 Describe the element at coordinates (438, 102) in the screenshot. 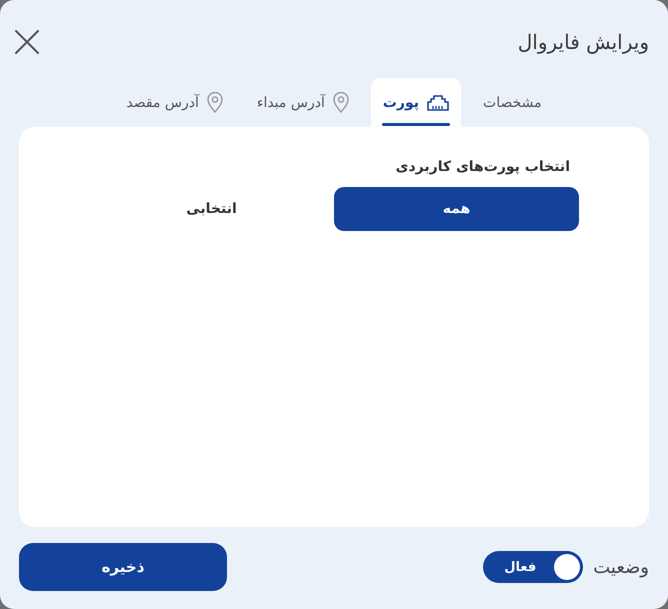

I see `network-port-icon` at that location.